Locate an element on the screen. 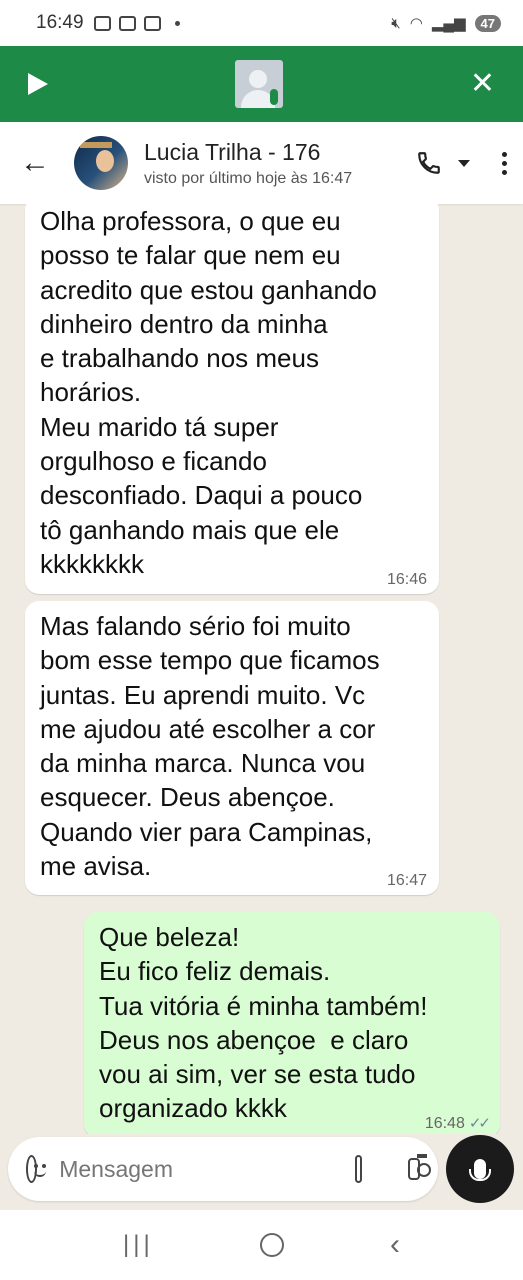 Image resolution: width=523 pixels, height=1280 pixels. attach-icon is located at coordinates (359, 1169).